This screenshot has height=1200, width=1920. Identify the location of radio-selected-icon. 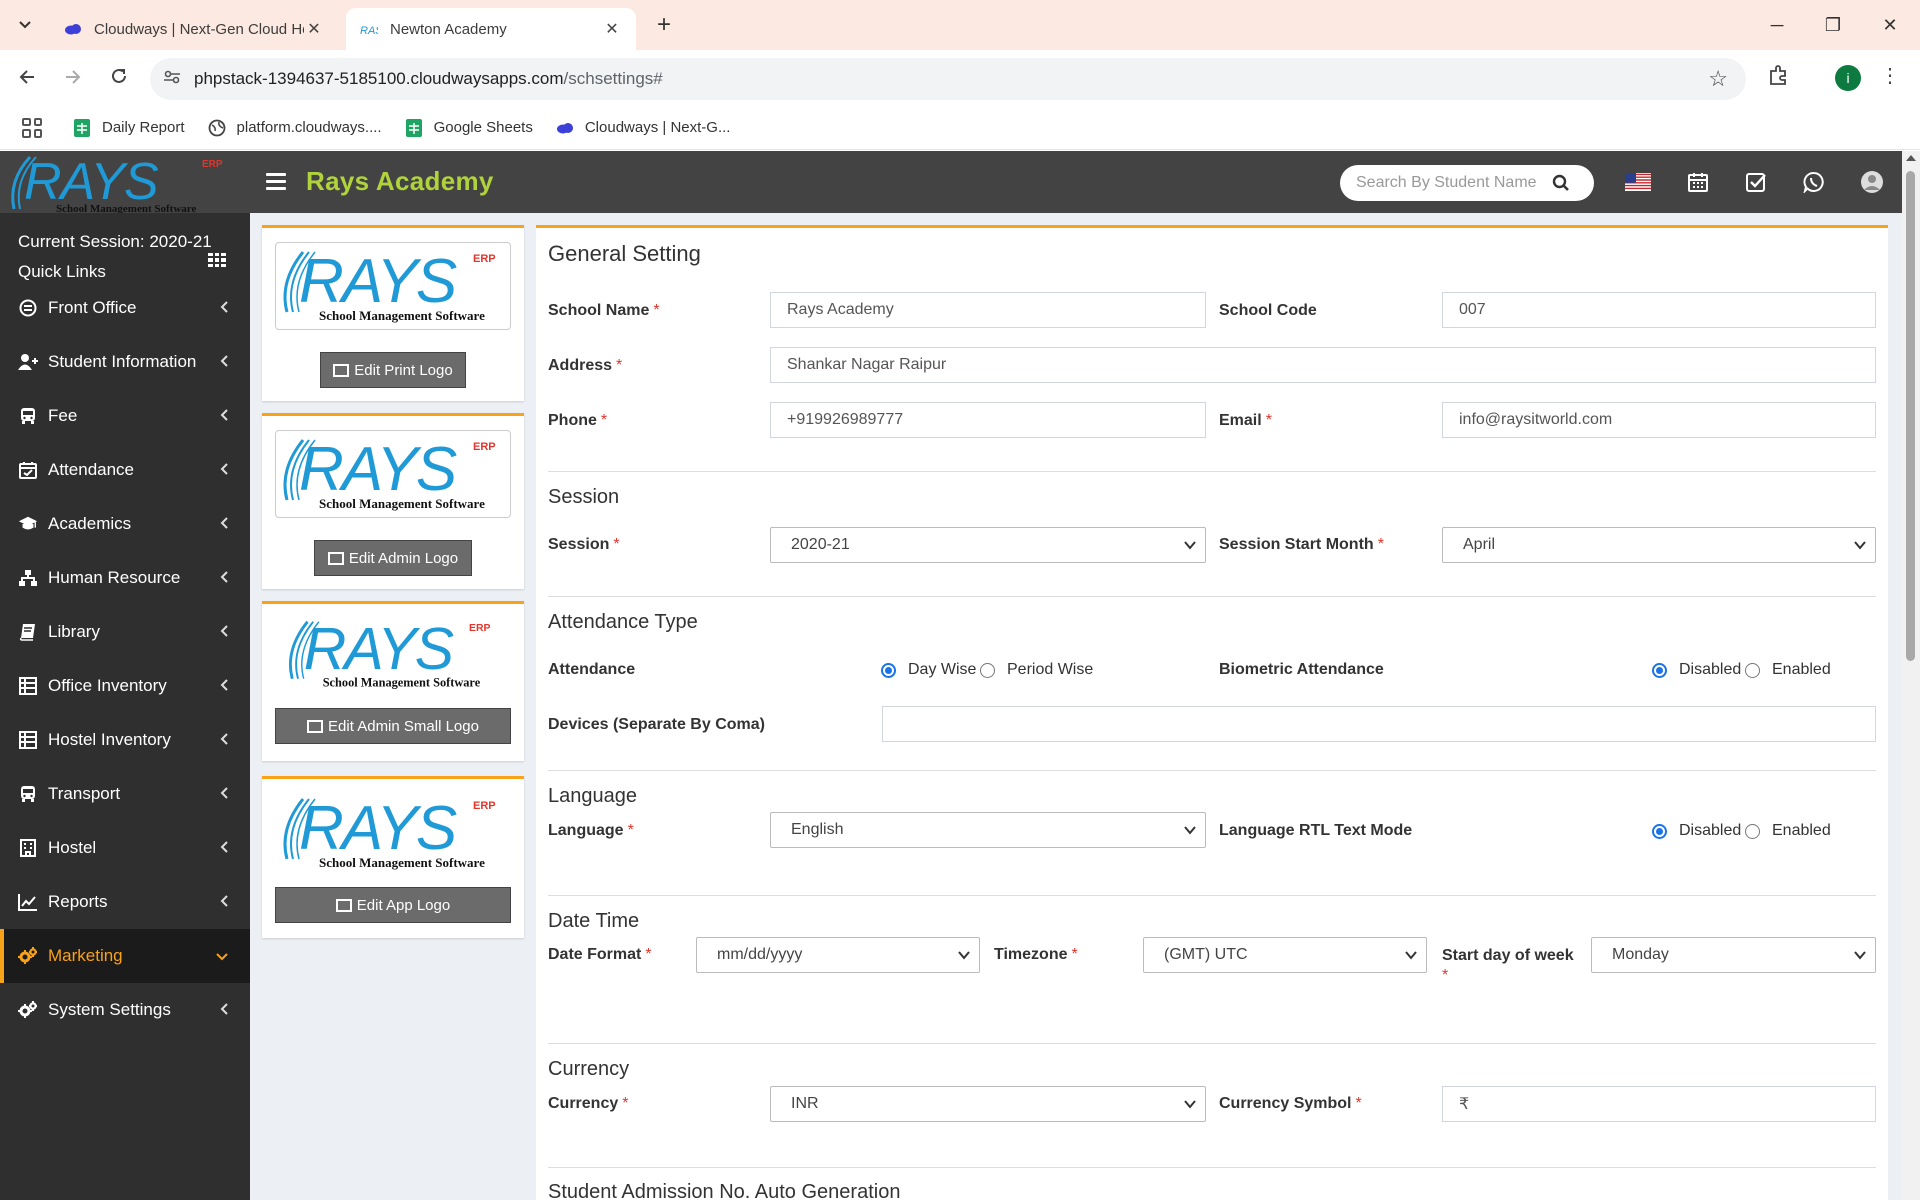
(1659, 670).